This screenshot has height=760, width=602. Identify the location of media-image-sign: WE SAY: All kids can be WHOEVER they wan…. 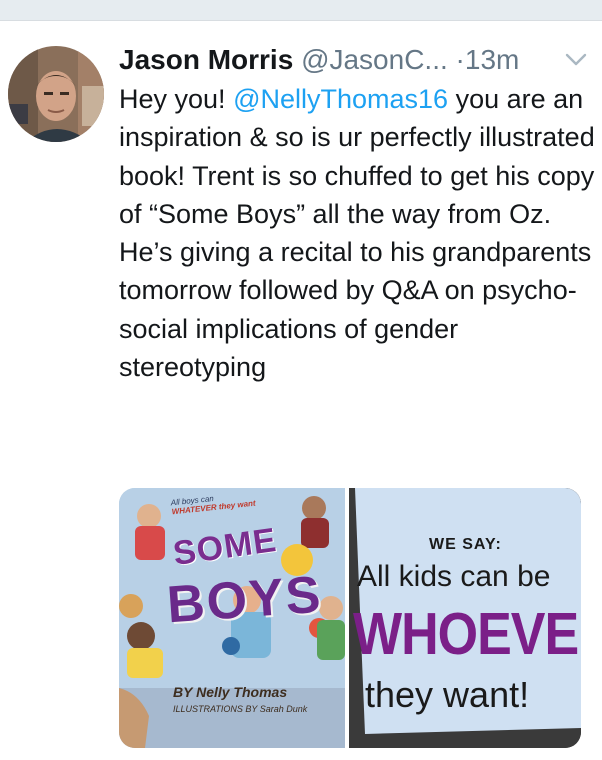
(465, 618).